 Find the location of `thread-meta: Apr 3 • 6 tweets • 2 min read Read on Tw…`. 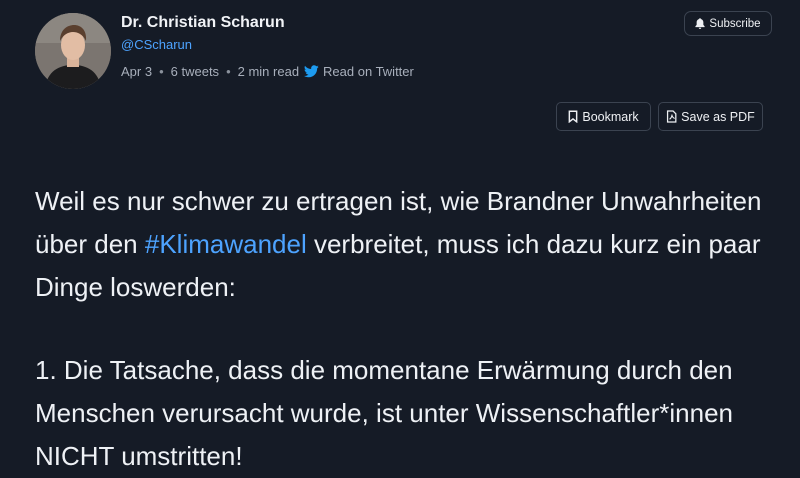

thread-meta: Apr 3 • 6 tweets • 2 min read Read on Tw… is located at coordinates (267, 71).